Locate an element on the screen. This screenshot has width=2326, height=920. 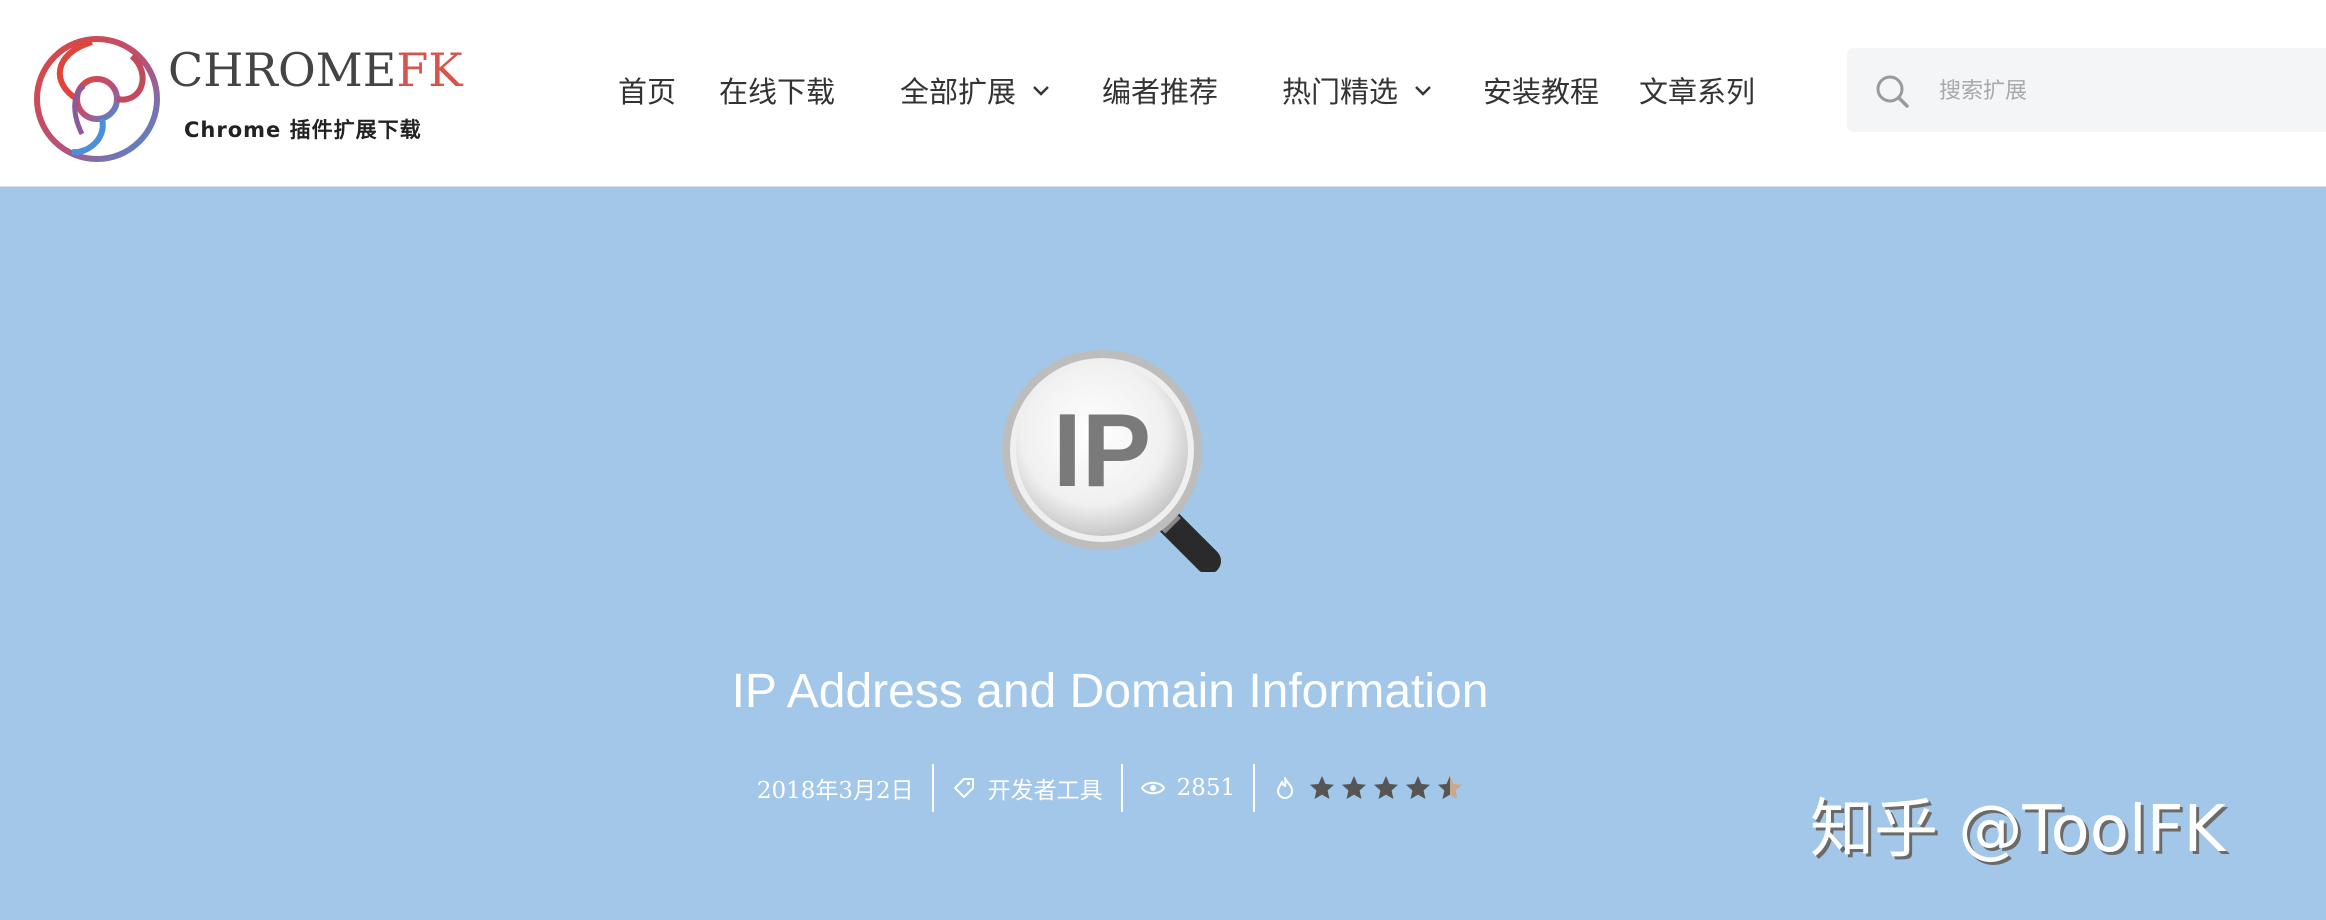
logo-title: CHROMEFK is located at coordinates (315, 70).